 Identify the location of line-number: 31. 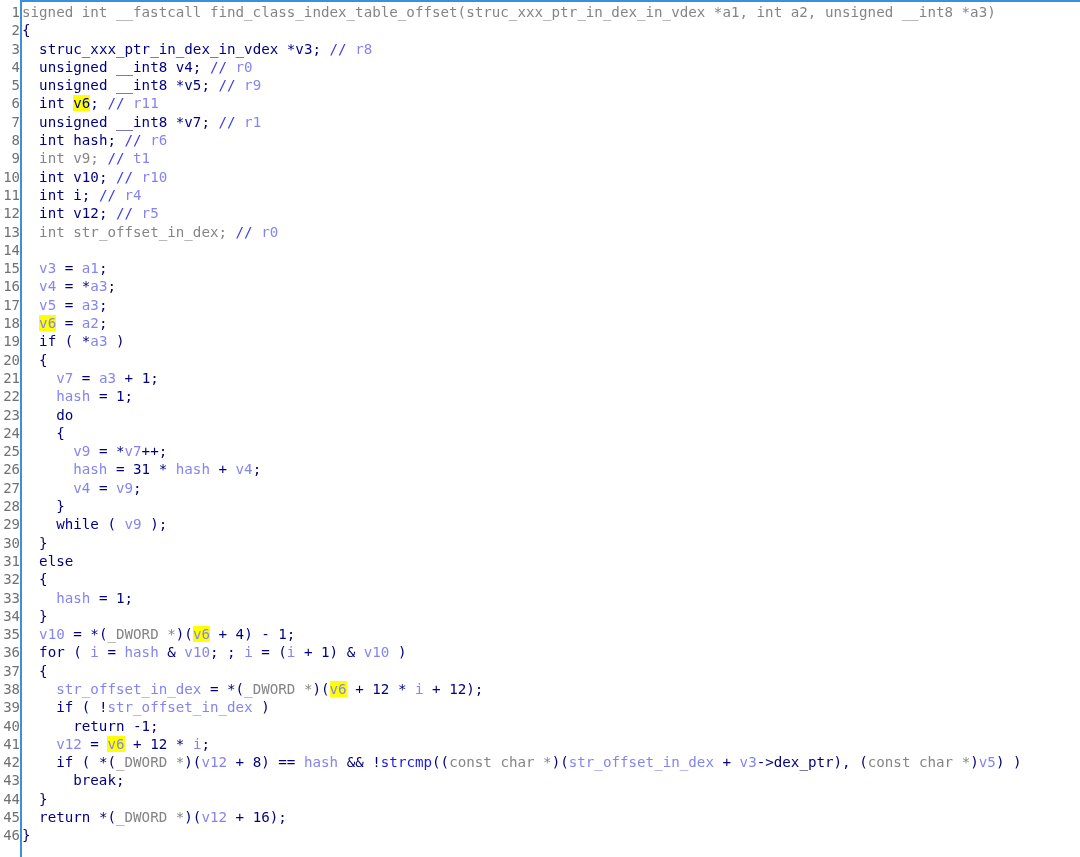
(11, 561).